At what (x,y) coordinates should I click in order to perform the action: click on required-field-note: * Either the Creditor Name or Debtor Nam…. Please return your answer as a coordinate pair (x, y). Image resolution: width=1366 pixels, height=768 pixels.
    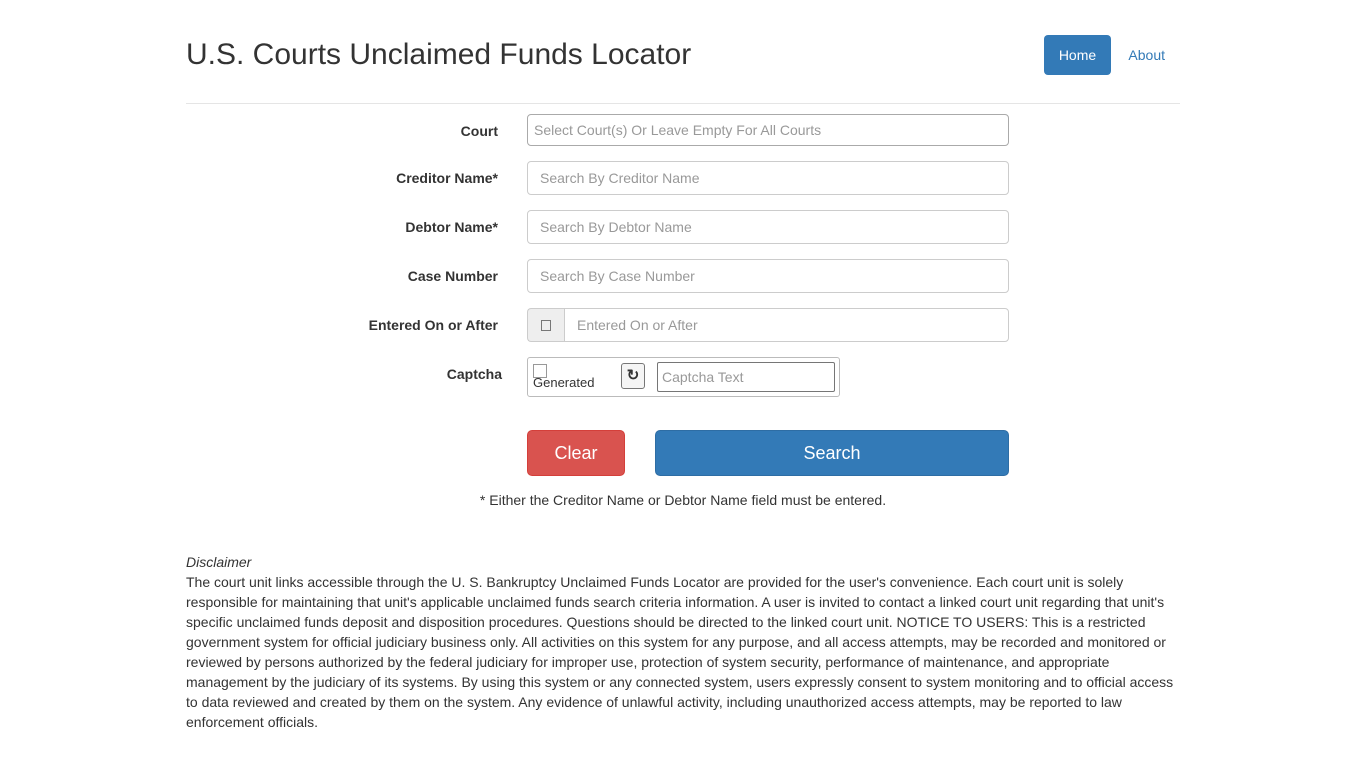
    Looking at the image, I should click on (683, 500).